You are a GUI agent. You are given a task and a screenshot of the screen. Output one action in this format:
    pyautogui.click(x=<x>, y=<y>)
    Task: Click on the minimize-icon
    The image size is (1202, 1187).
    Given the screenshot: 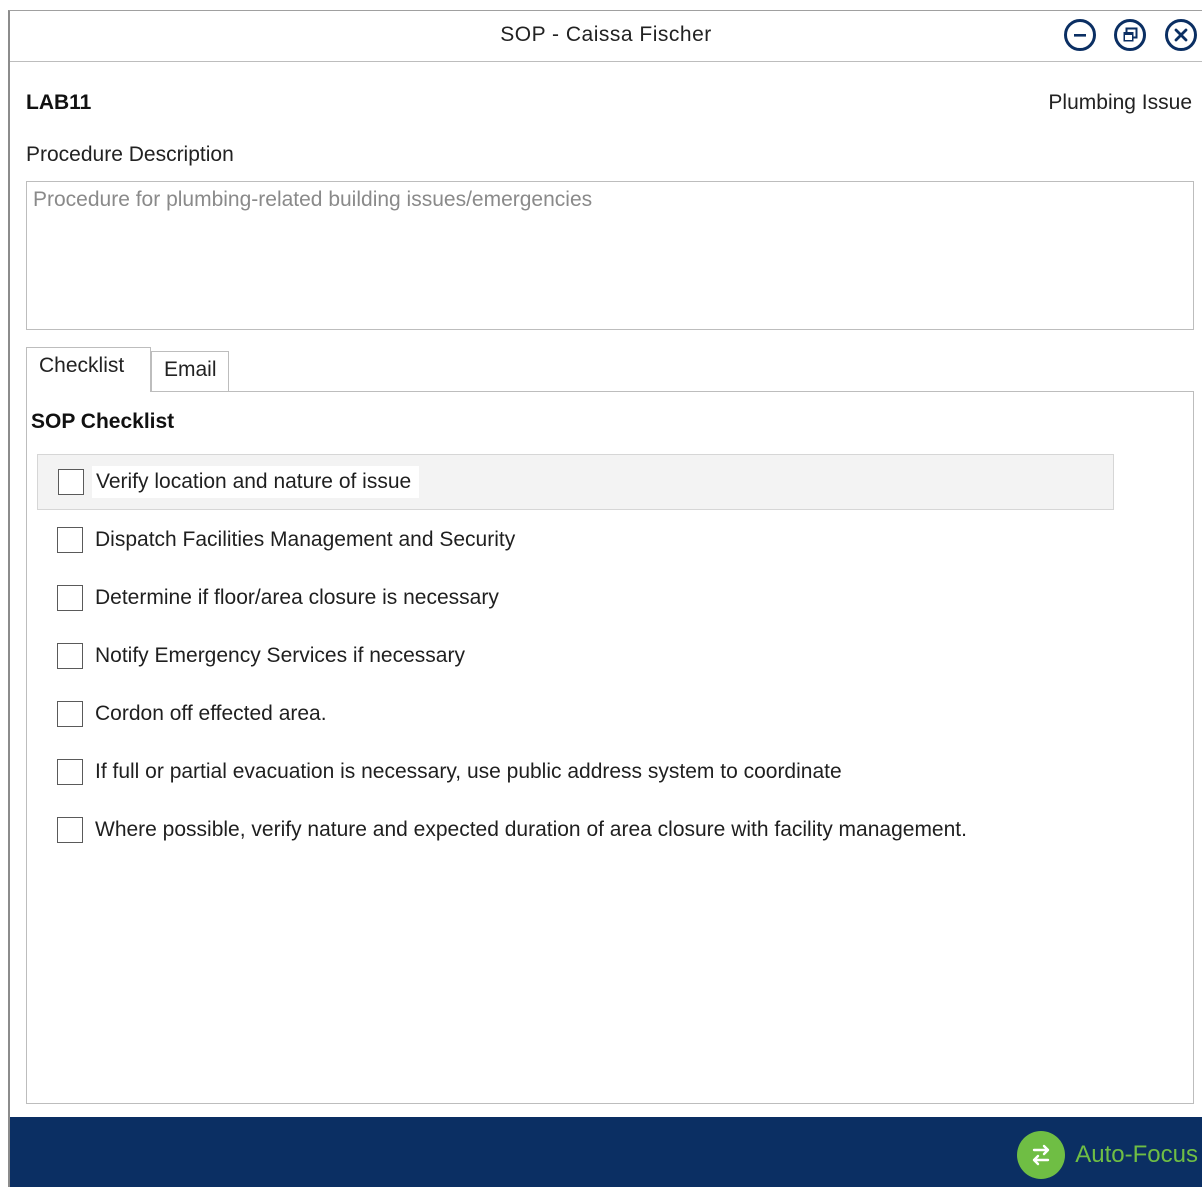 What is the action you would take?
    pyautogui.click(x=1080, y=35)
    